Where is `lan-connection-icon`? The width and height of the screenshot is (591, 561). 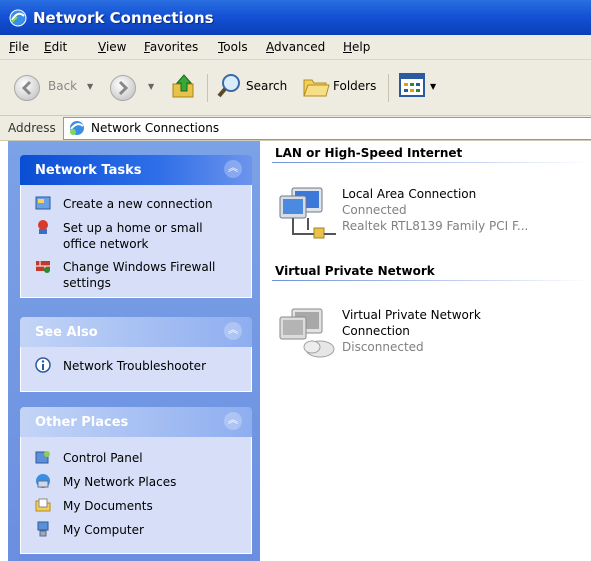
lan-connection-icon is located at coordinates (307, 213).